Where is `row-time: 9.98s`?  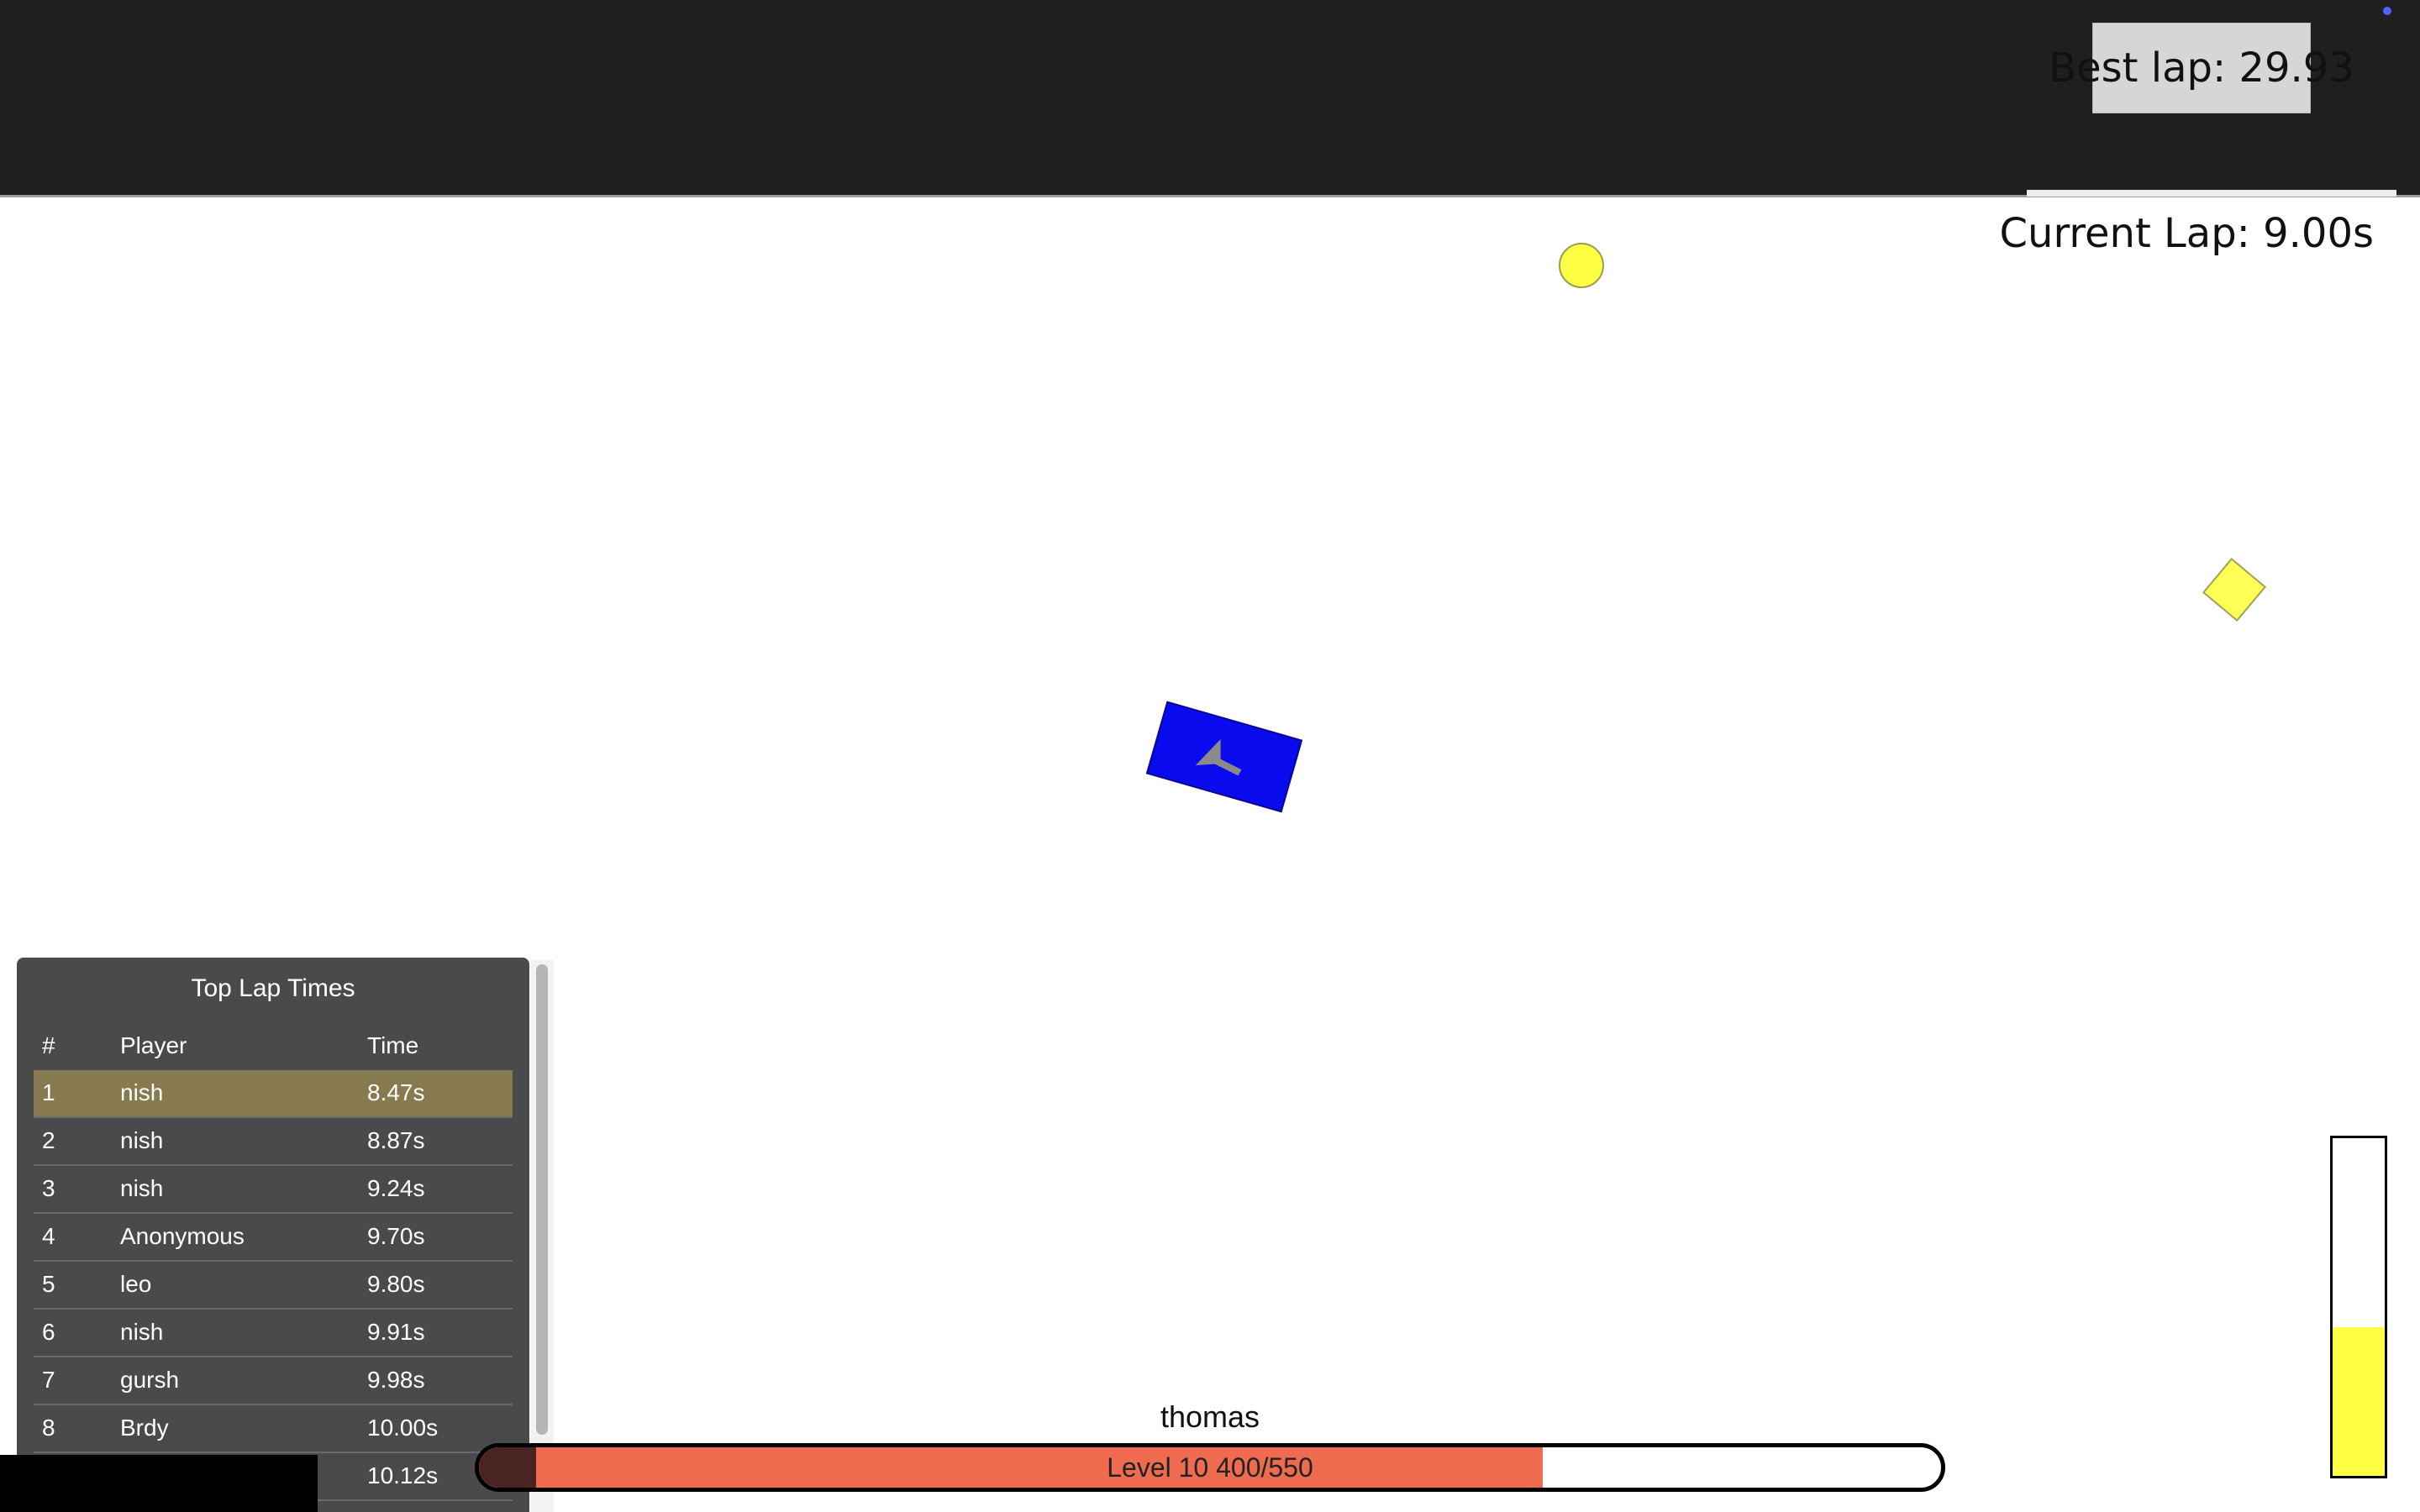 row-time: 9.98s is located at coordinates (396, 1380).